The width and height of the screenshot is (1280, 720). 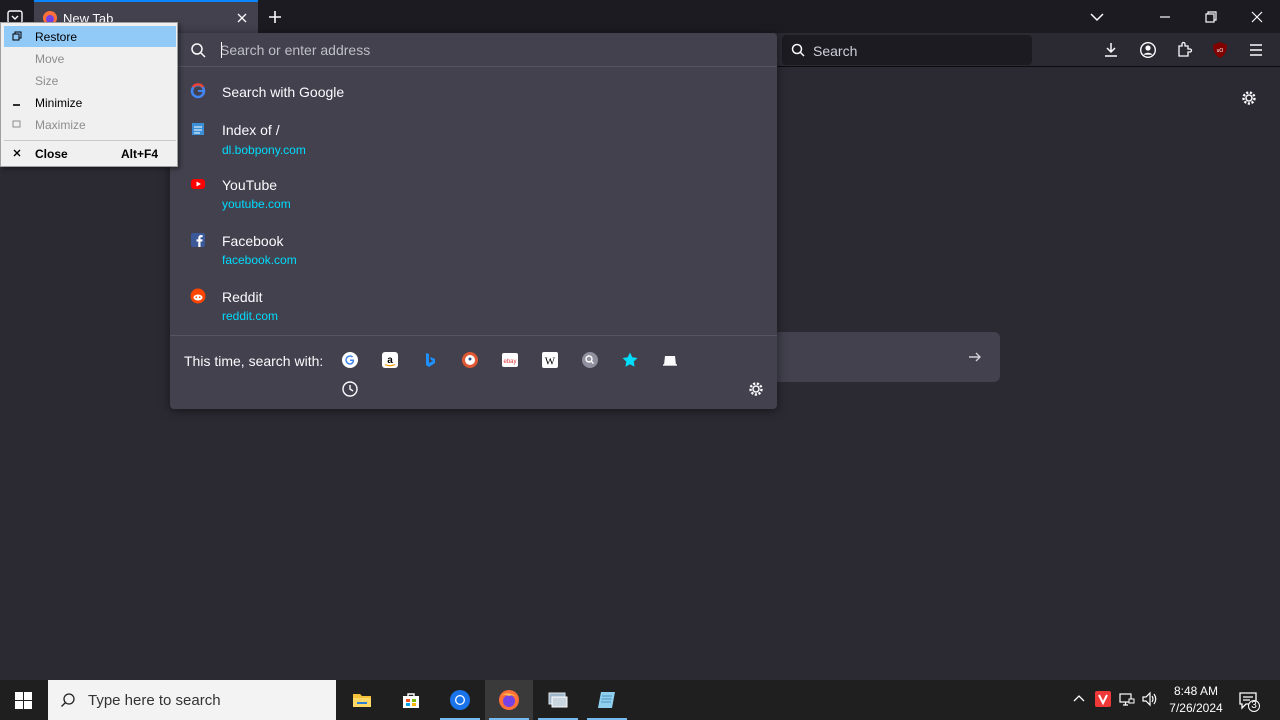 I want to click on chrome-icon, so click(x=460, y=700).